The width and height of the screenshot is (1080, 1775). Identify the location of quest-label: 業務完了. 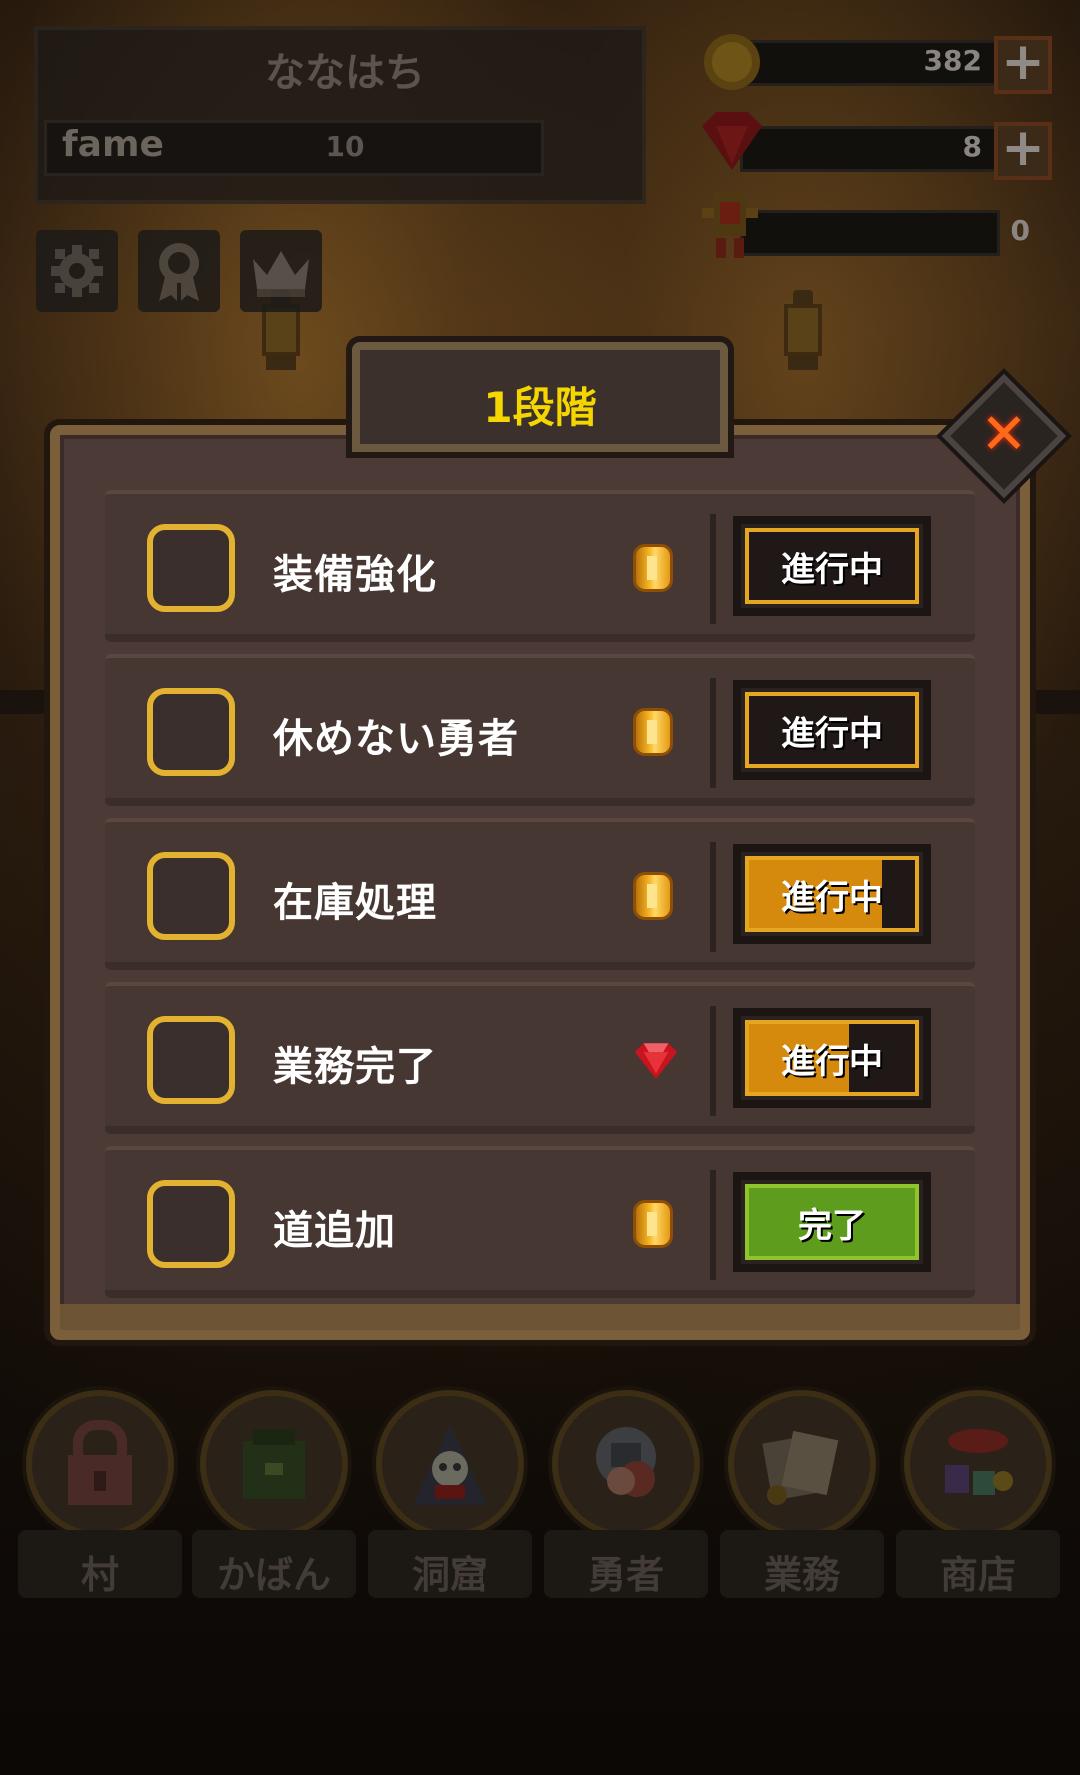
(355, 1067).